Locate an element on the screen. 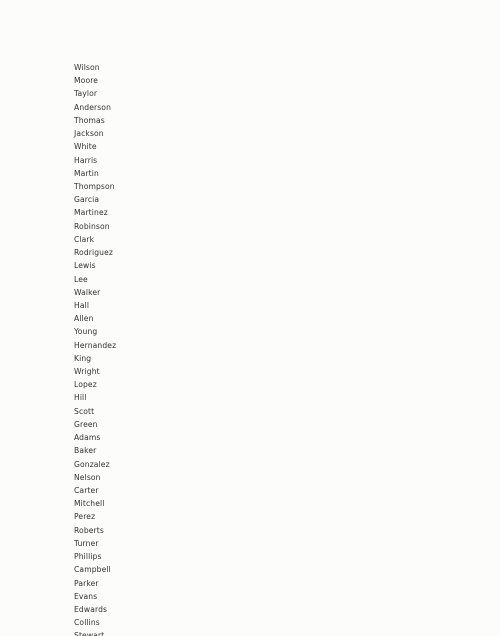 The width and height of the screenshot is (500, 636). list-item: Lee is located at coordinates (81, 279).